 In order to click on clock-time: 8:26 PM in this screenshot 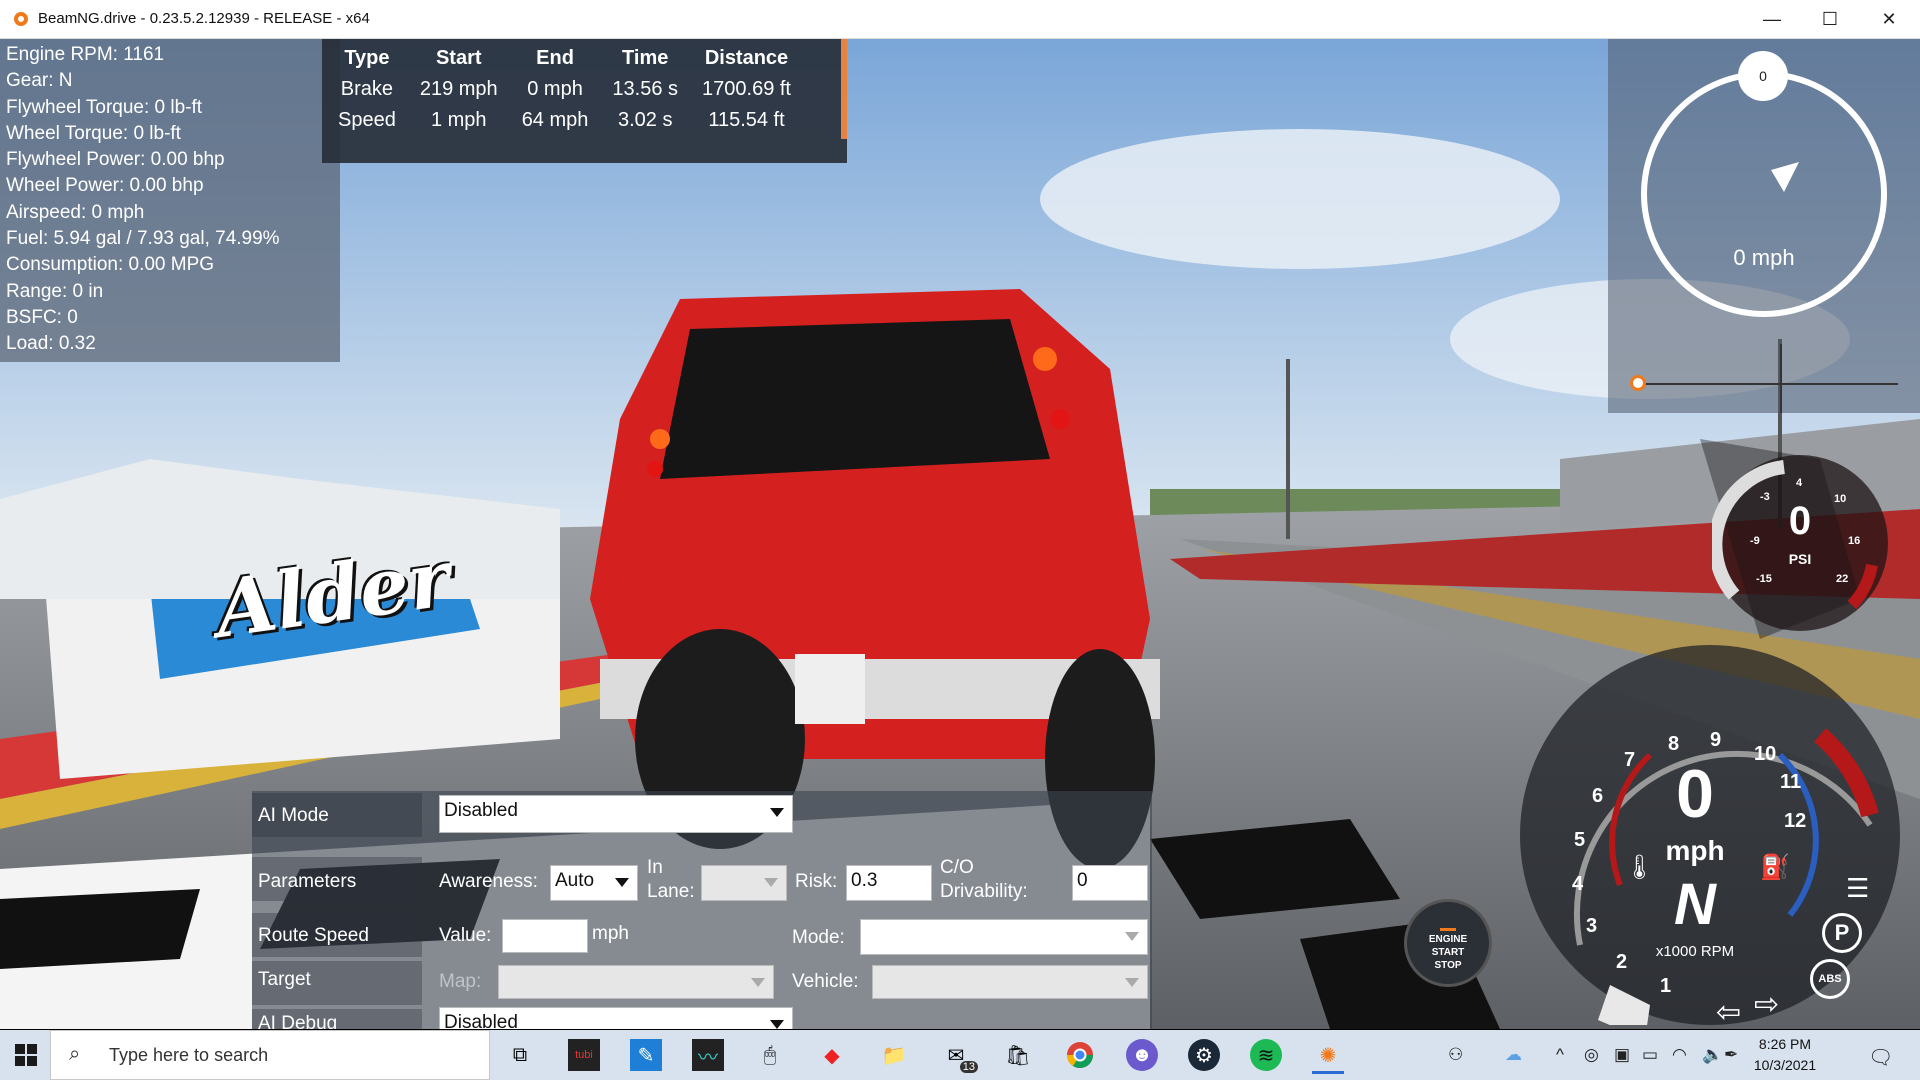, I will do `click(1785, 1044)`.